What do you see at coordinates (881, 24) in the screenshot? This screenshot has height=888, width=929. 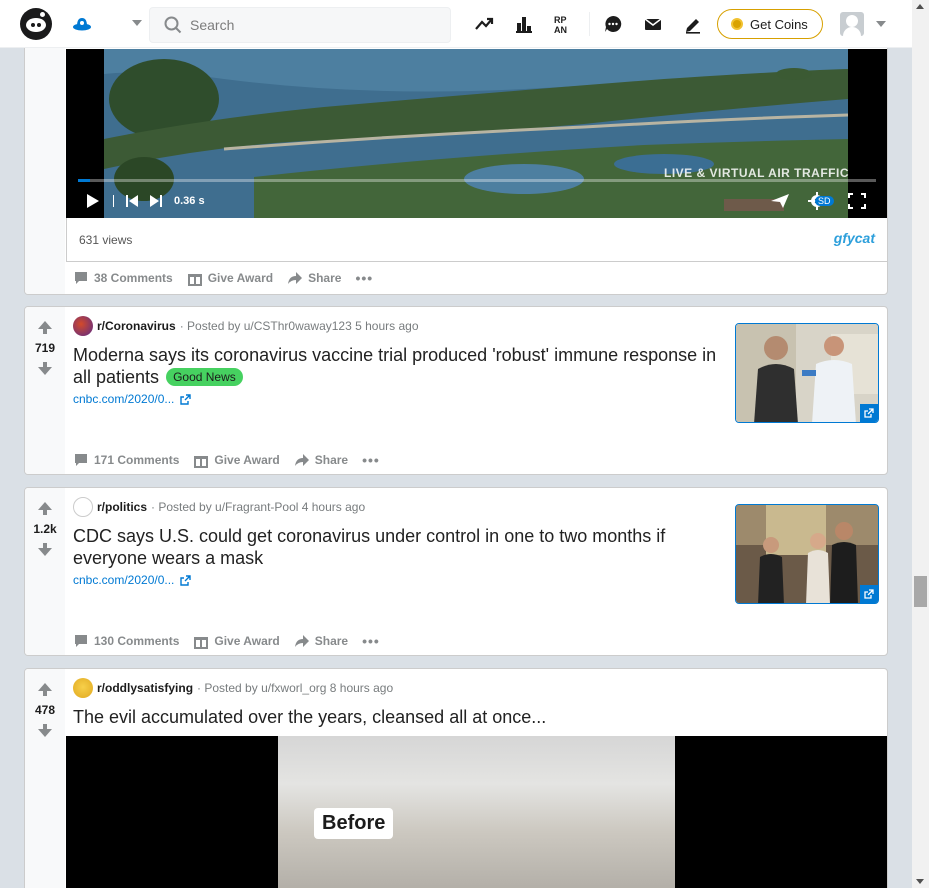 I see `user-menu-chevron-icon` at bounding box center [881, 24].